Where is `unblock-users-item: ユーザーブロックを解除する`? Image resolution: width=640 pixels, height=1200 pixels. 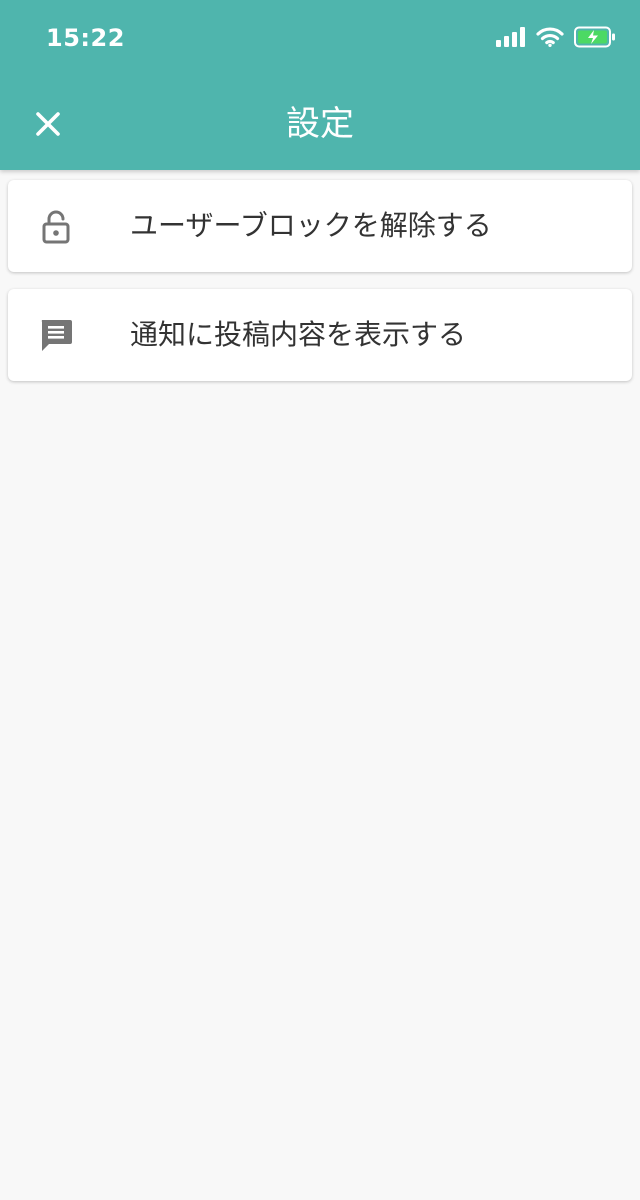
unblock-users-item: ユーザーブロックを解除する is located at coordinates (320, 226).